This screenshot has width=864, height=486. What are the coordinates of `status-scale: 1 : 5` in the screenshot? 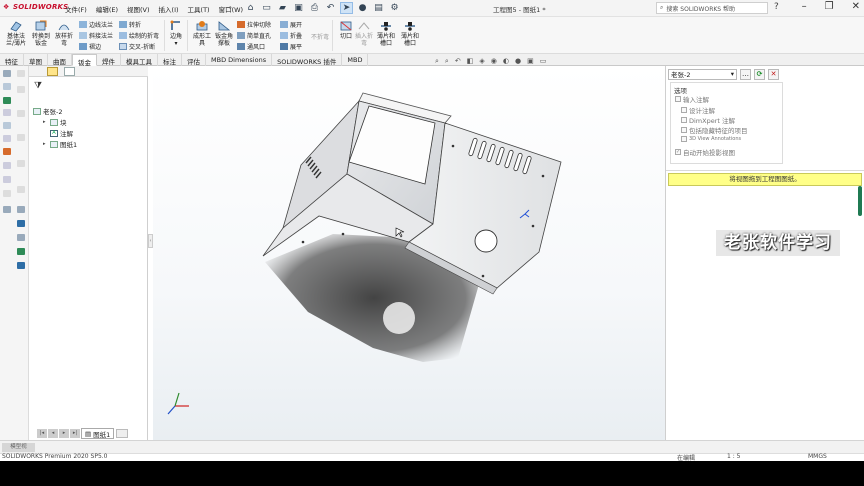 It's located at (733, 456).